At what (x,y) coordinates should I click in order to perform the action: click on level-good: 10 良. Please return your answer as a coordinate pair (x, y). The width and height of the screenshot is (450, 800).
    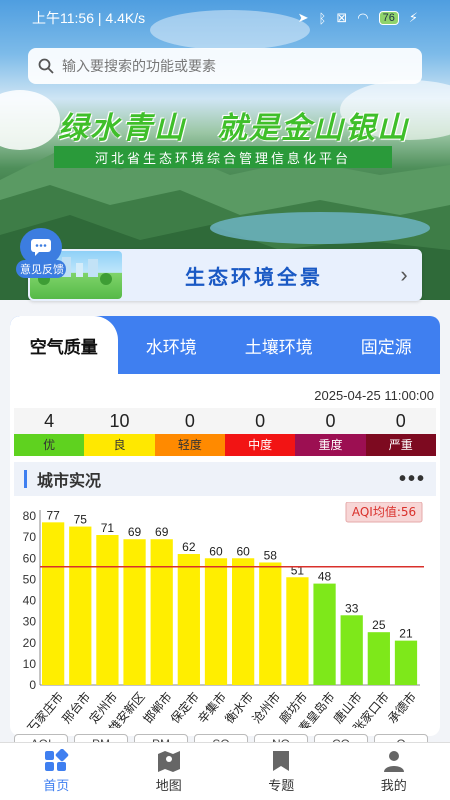
    Looking at the image, I should click on (119, 432).